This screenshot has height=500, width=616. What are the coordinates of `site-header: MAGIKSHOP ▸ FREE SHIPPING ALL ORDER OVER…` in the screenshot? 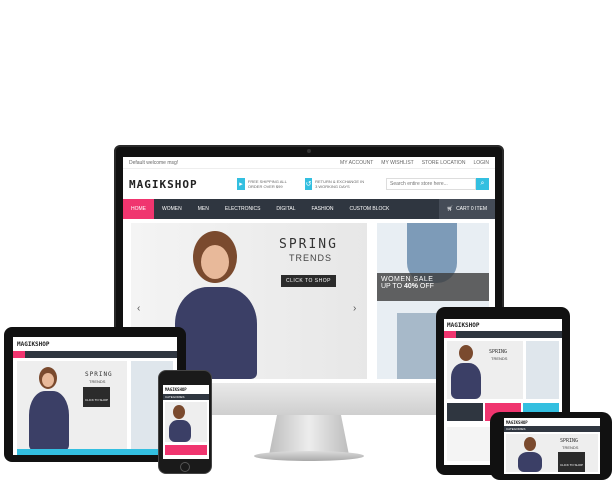 It's located at (309, 184).